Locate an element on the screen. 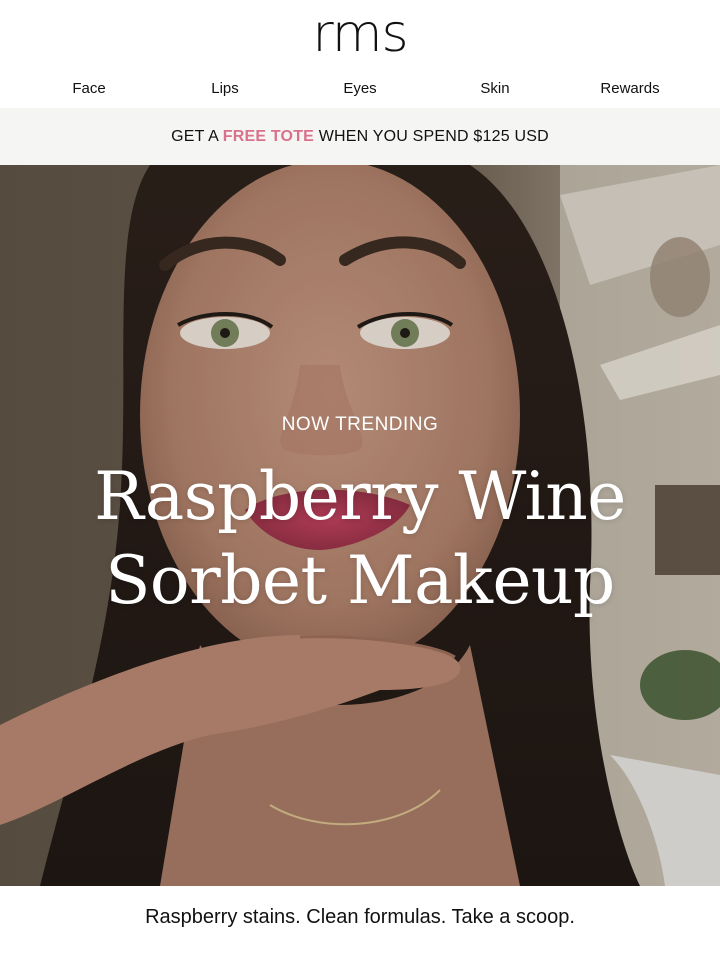 This screenshot has width=720, height=960. hero-eyebrow: NOW TRENDING is located at coordinates (360, 424).